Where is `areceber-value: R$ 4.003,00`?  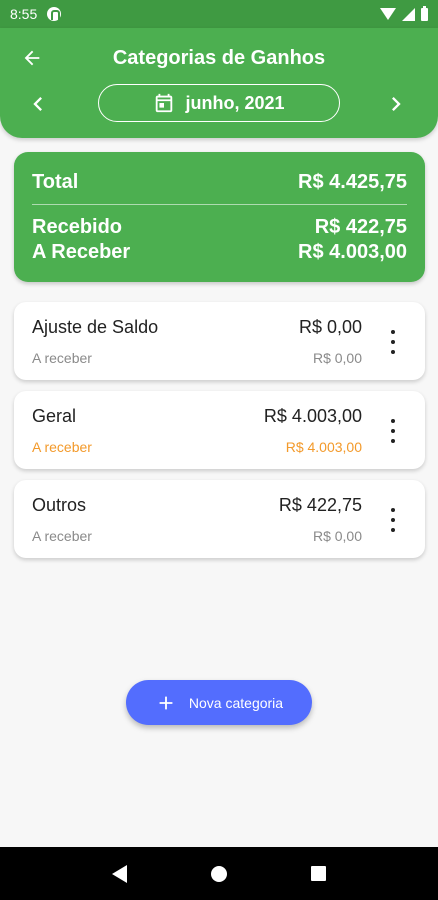 areceber-value: R$ 4.003,00 is located at coordinates (352, 252).